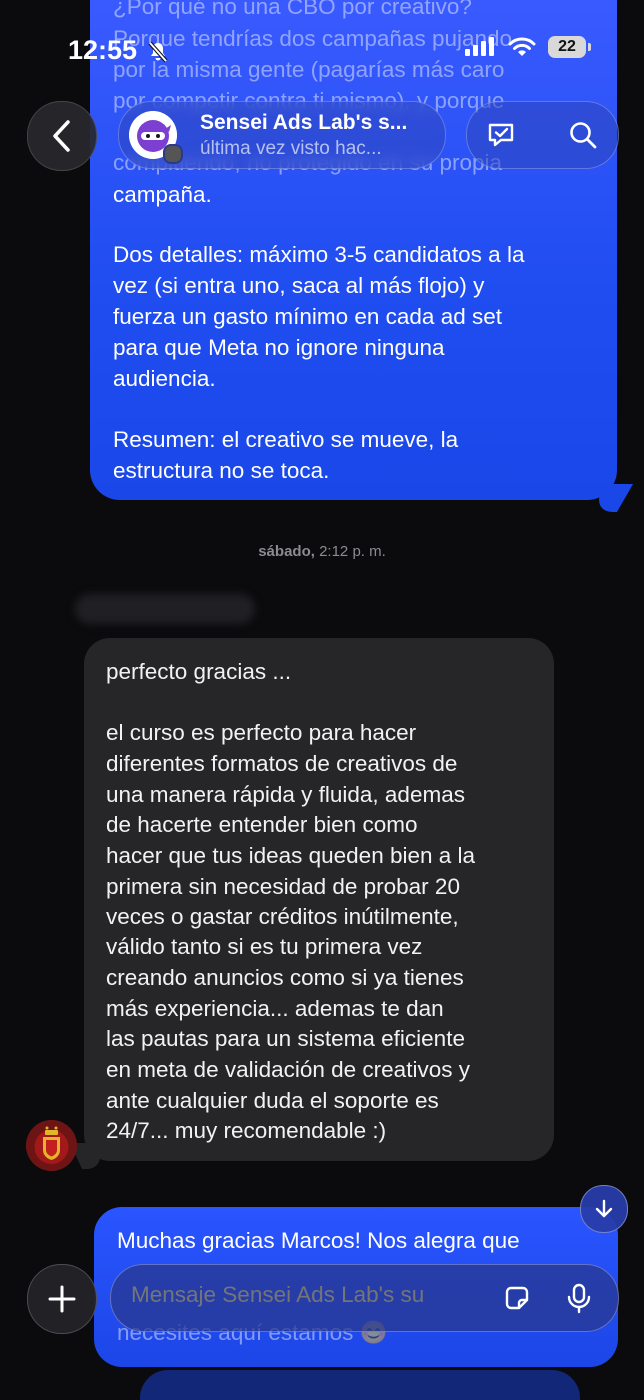 This screenshot has width=644, height=1400. What do you see at coordinates (309, 69) in the screenshot?
I see `message-text-line: por la misma gente (pagarías más caro` at bounding box center [309, 69].